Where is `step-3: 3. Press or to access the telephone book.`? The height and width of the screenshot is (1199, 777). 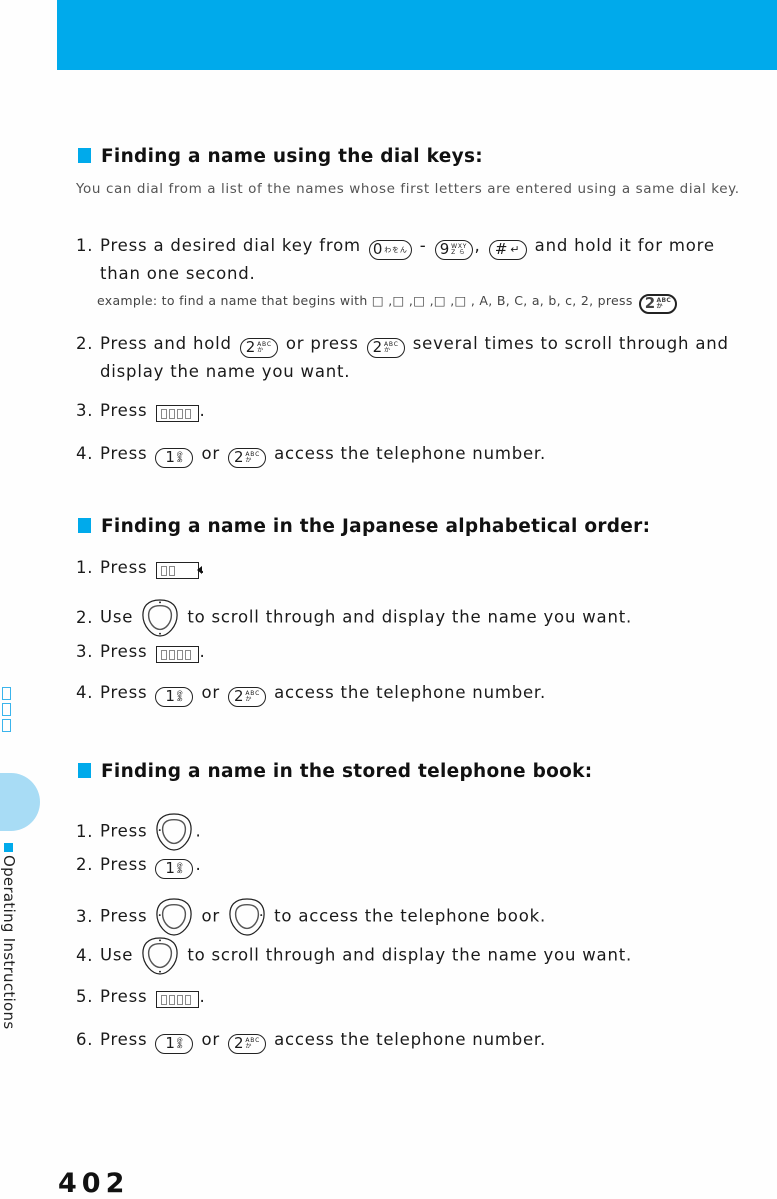
step-3: 3. Press or to access the telephone book. is located at coordinates (311, 917).